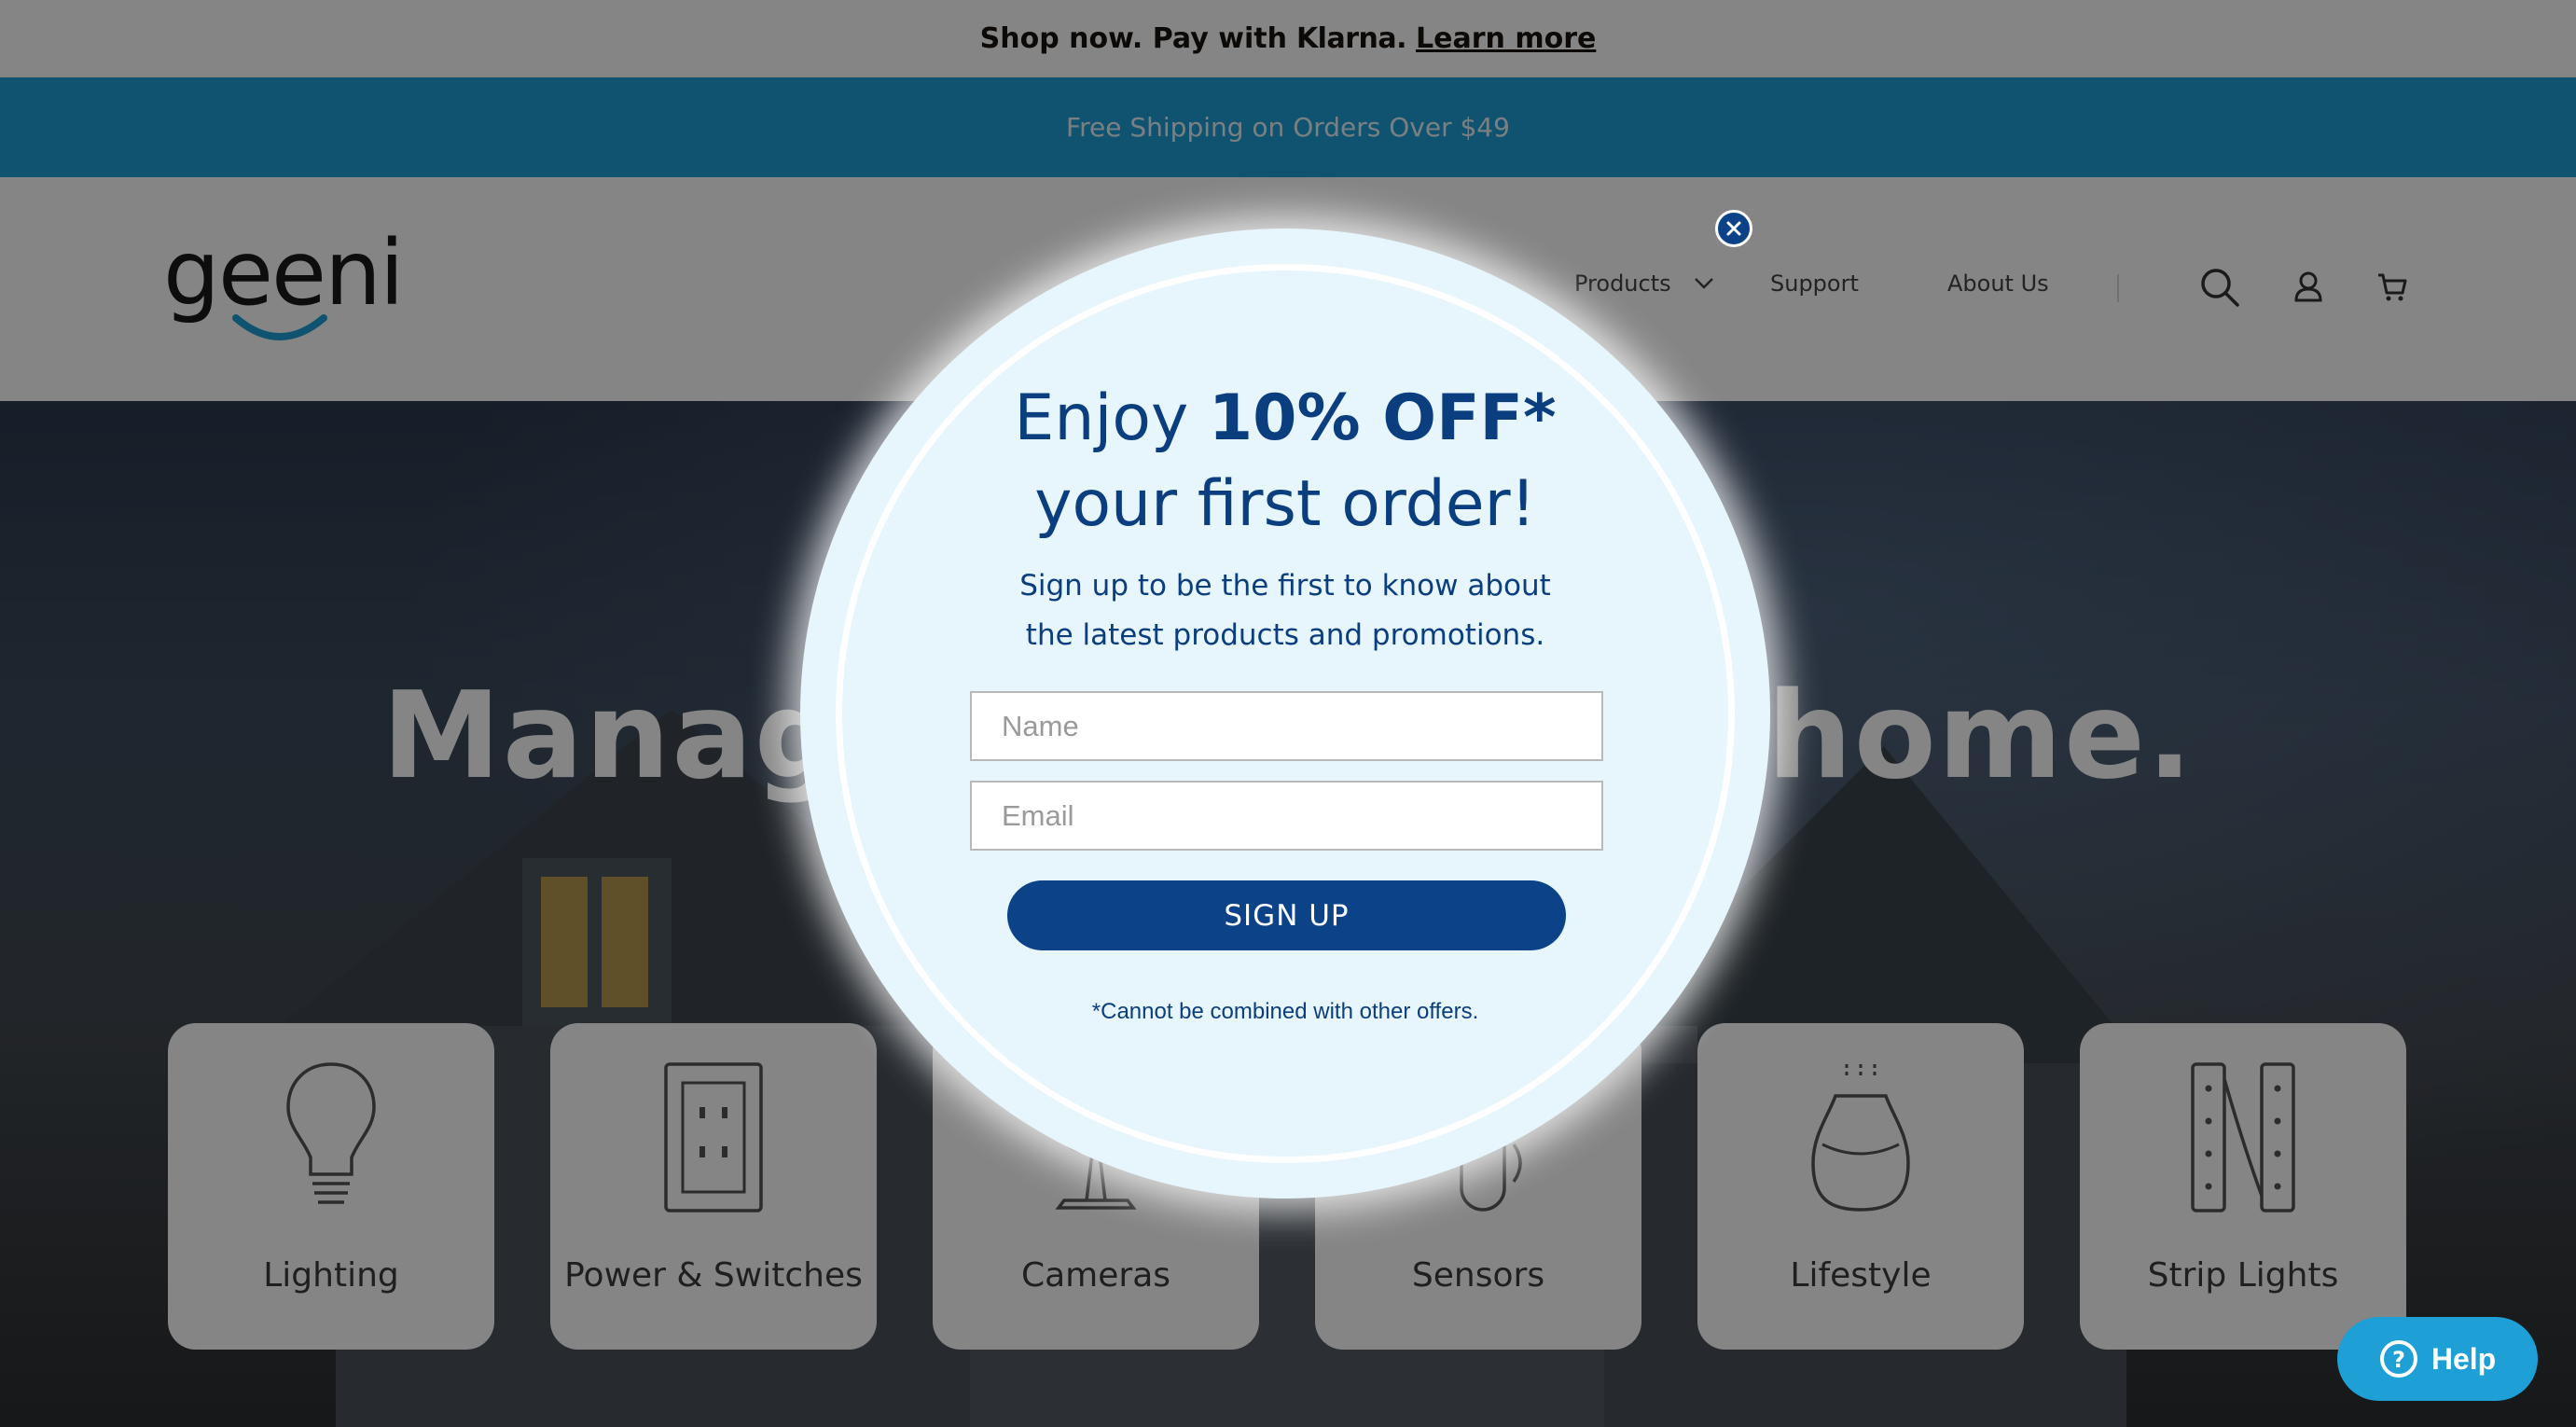  I want to click on popup-title-offer: 10% OFF*, so click(1382, 418).